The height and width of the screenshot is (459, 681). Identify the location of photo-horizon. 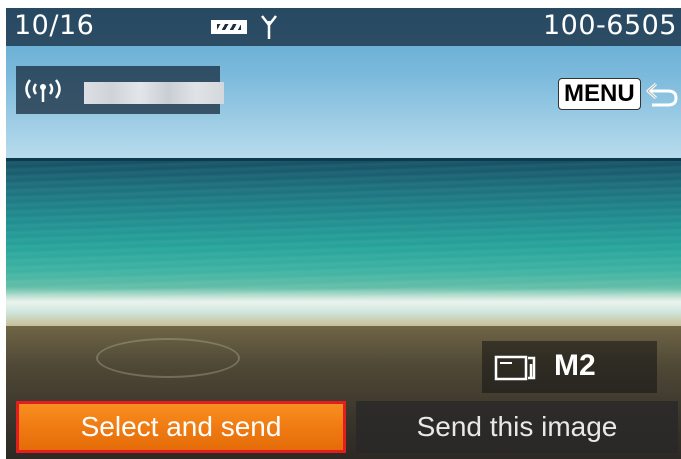
(343, 159).